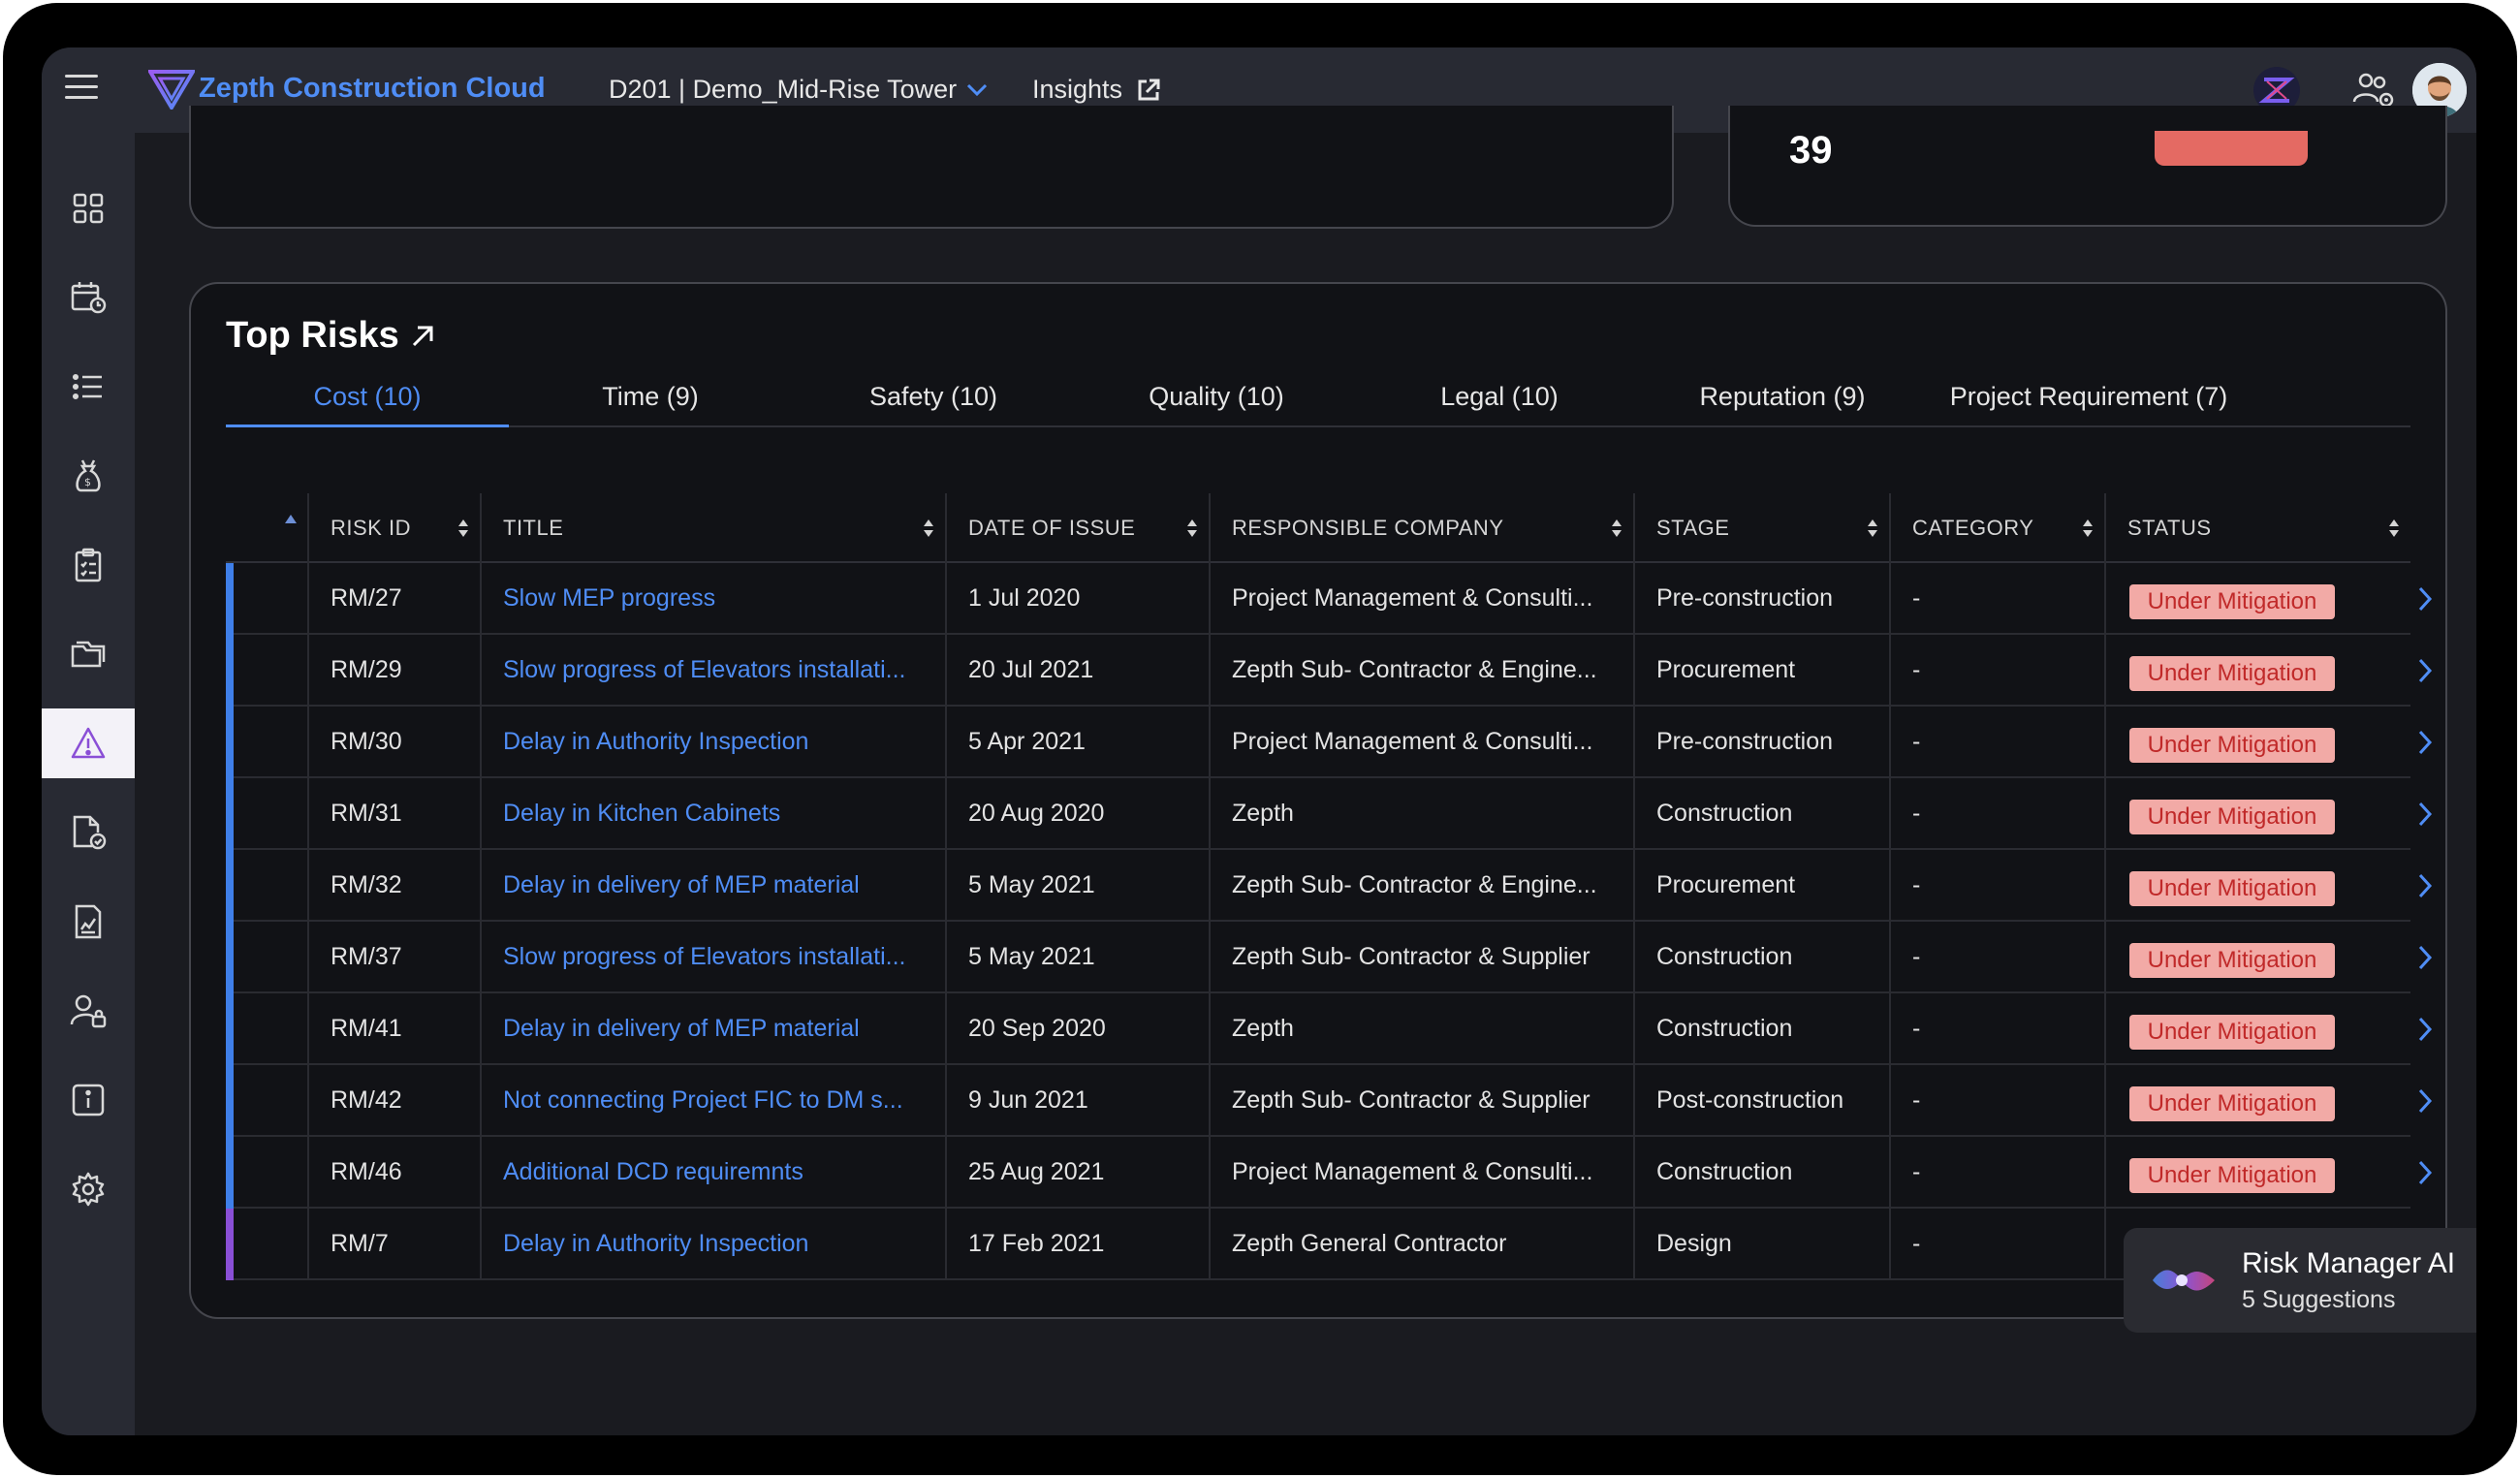 This screenshot has width=2520, height=1478. Describe the element at coordinates (89, 654) in the screenshot. I see `sidebar-item-documents` at that location.